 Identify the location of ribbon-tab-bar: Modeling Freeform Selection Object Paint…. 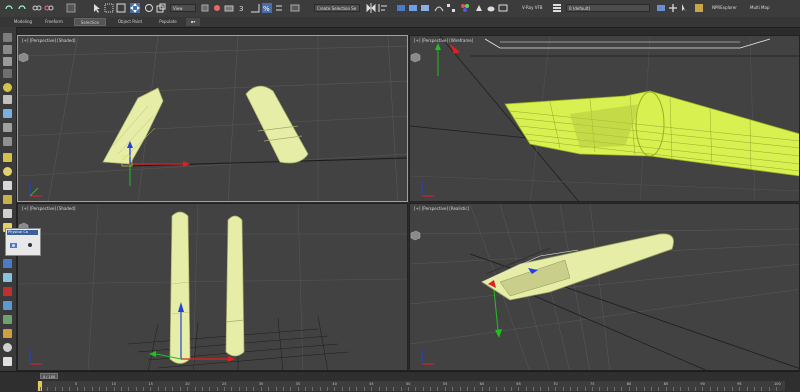
(400, 22).